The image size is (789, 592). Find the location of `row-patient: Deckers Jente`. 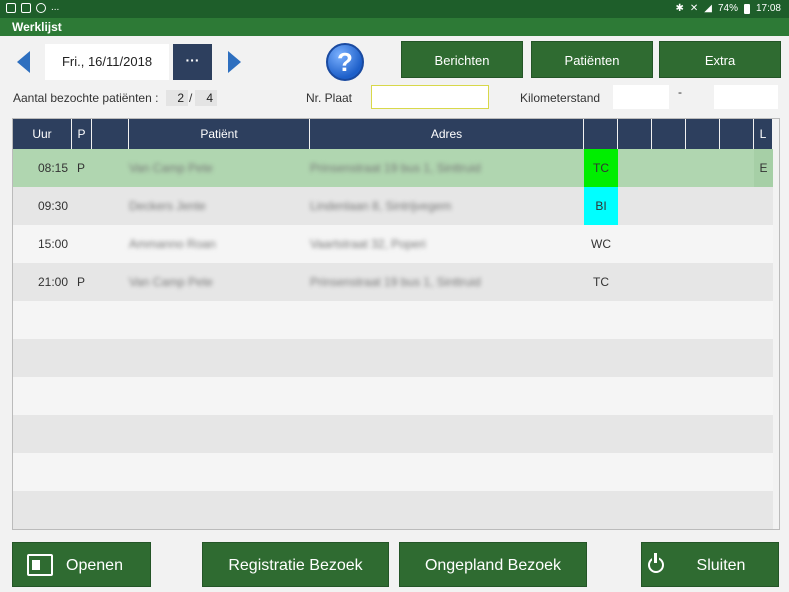

row-patient: Deckers Jente is located at coordinates (167, 206).